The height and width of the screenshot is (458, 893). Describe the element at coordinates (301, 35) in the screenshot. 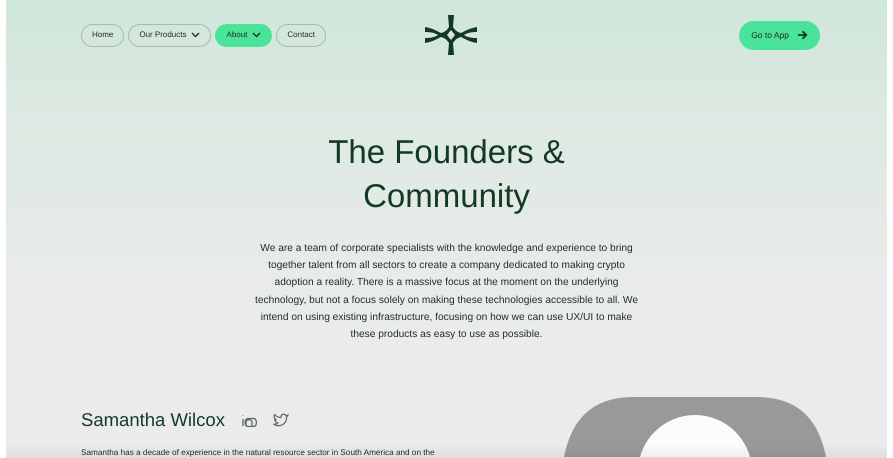

I see `nav-link: Contact` at that location.